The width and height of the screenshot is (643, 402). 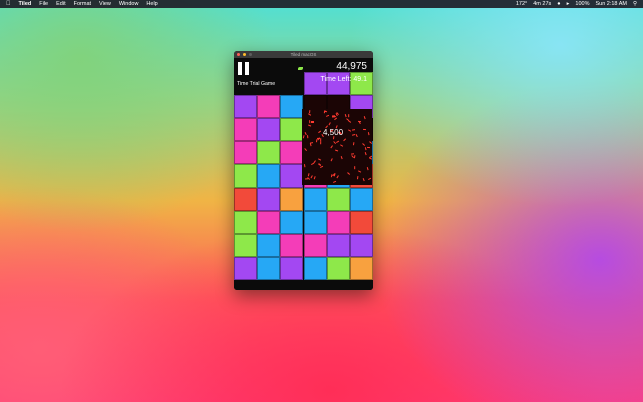 What do you see at coordinates (244, 54) in the screenshot?
I see `minimize-icon` at bounding box center [244, 54].